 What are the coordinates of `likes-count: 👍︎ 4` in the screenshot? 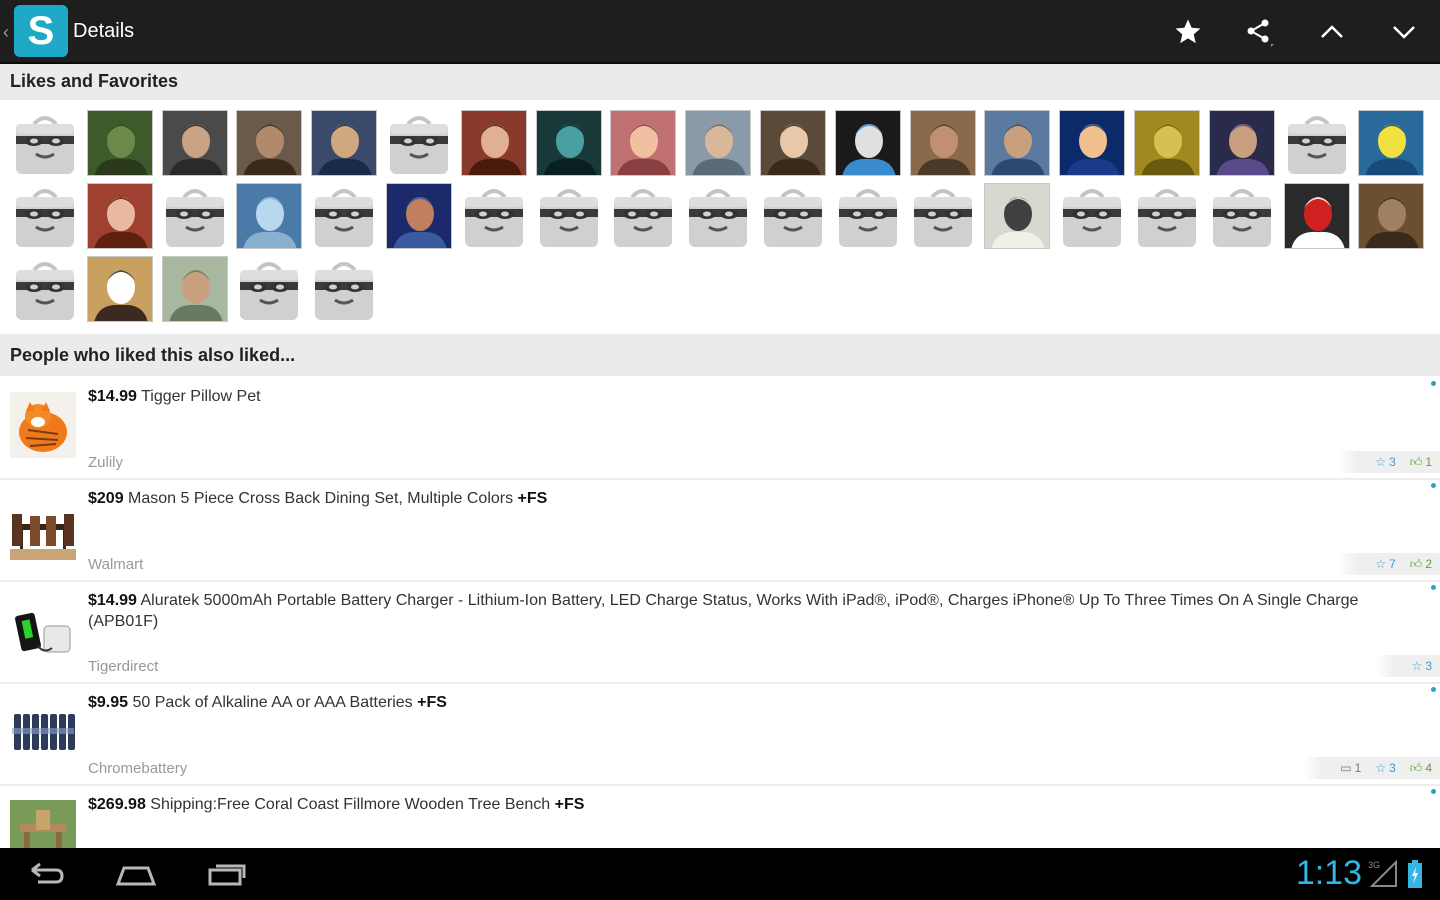 It's located at (1420, 768).